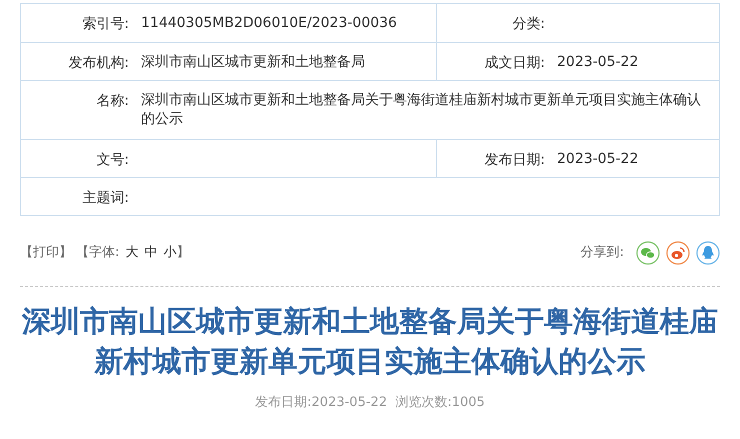 This screenshot has height=439, width=740. Describe the element at coordinates (169, 253) in the screenshot. I see `font-size-link: 小` at that location.